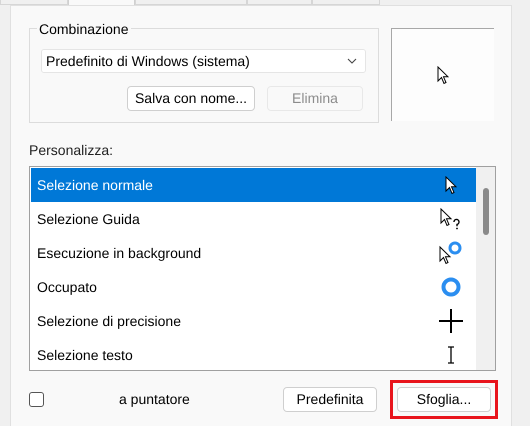 The width and height of the screenshot is (530, 426). What do you see at coordinates (451, 321) in the screenshot?
I see `crosshair-icon` at bounding box center [451, 321].